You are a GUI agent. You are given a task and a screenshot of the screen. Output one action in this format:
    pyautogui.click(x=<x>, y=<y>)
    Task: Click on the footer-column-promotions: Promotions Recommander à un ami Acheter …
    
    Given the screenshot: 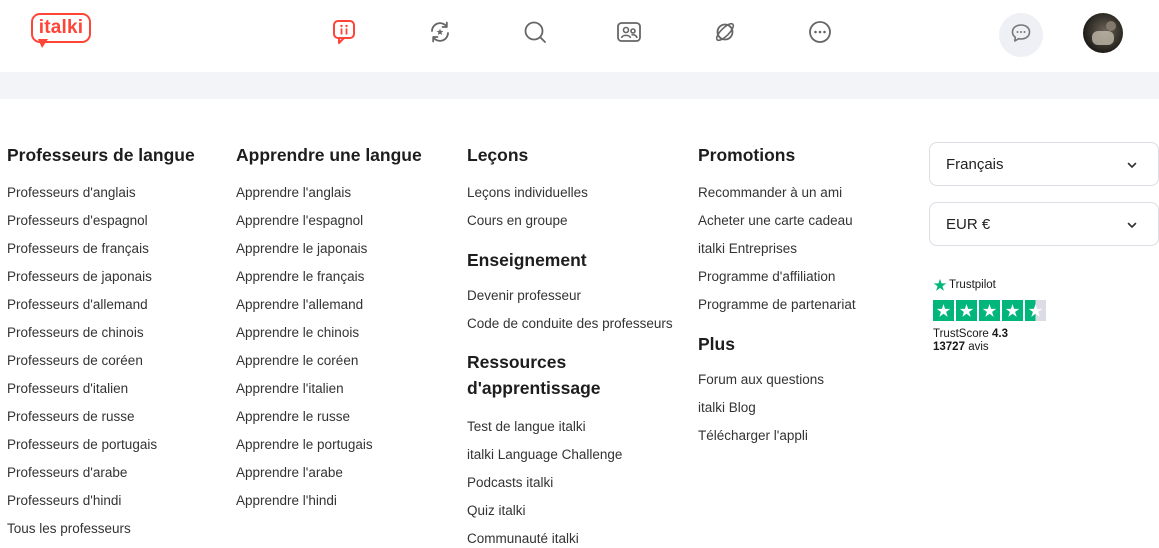 What is the action you would take?
    pyautogui.click(x=777, y=296)
    